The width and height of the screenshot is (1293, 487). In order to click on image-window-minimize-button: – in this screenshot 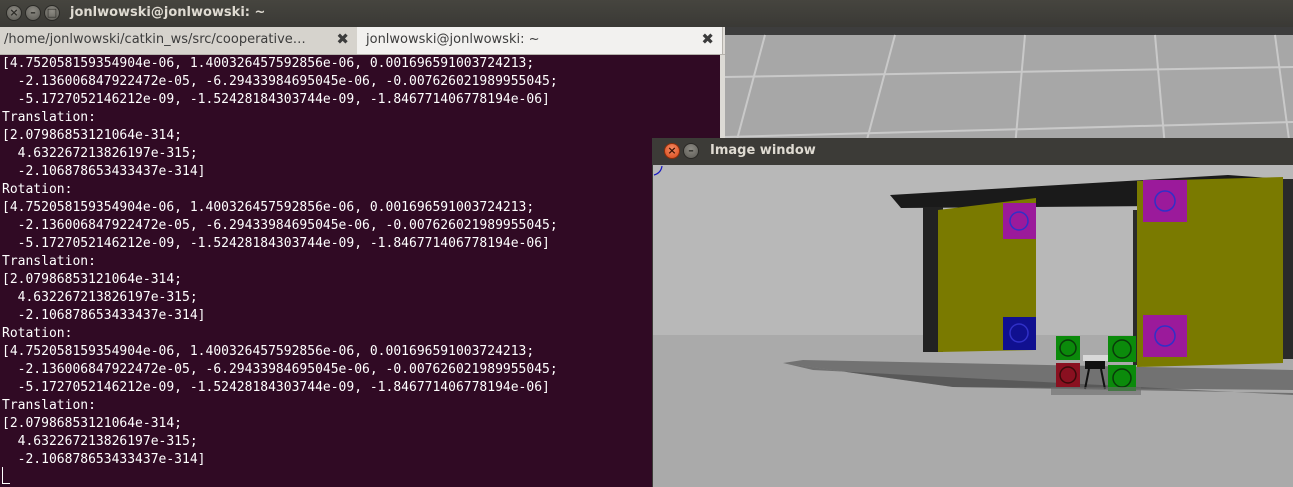, I will do `click(691, 151)`.